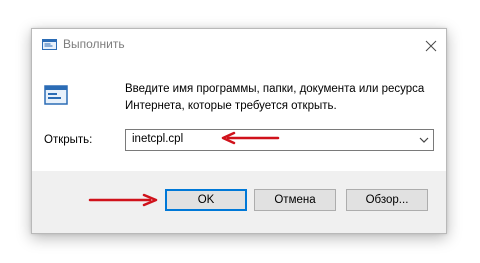 Image resolution: width=480 pixels, height=263 pixels. What do you see at coordinates (239, 45) in the screenshot?
I see `title-bar: Выполнить` at bounding box center [239, 45].